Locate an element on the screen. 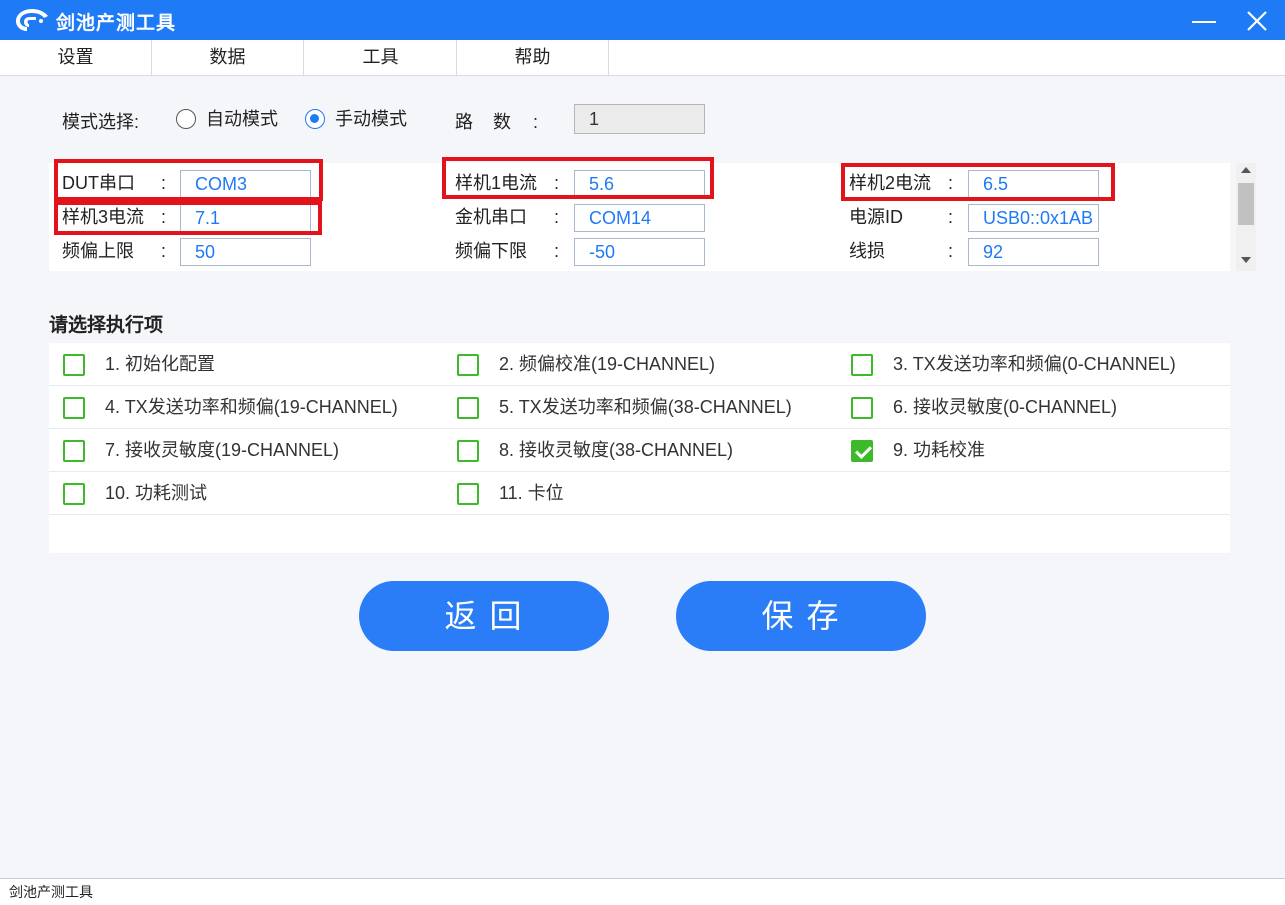  highlight-sample3-current is located at coordinates (188, 218).